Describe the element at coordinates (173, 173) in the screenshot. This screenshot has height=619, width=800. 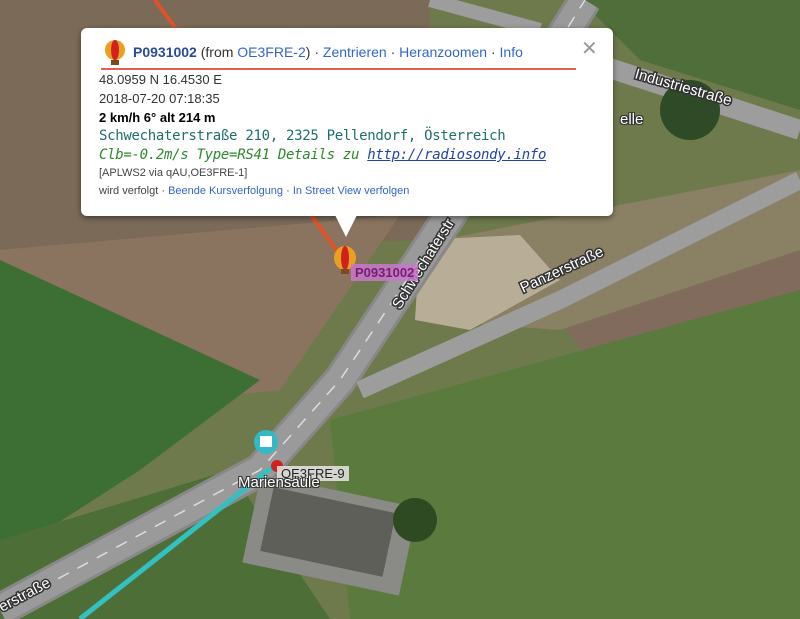
I see `digipeater-path: [APLWS2 via qAU,OE3FRE-1]` at that location.